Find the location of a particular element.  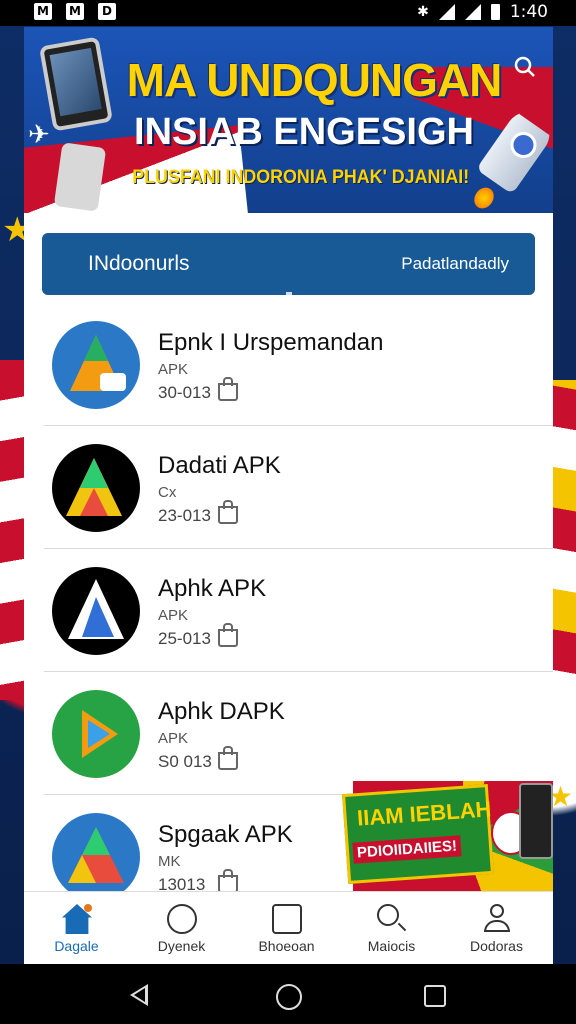

system-navigation-bar is located at coordinates (288, 994).